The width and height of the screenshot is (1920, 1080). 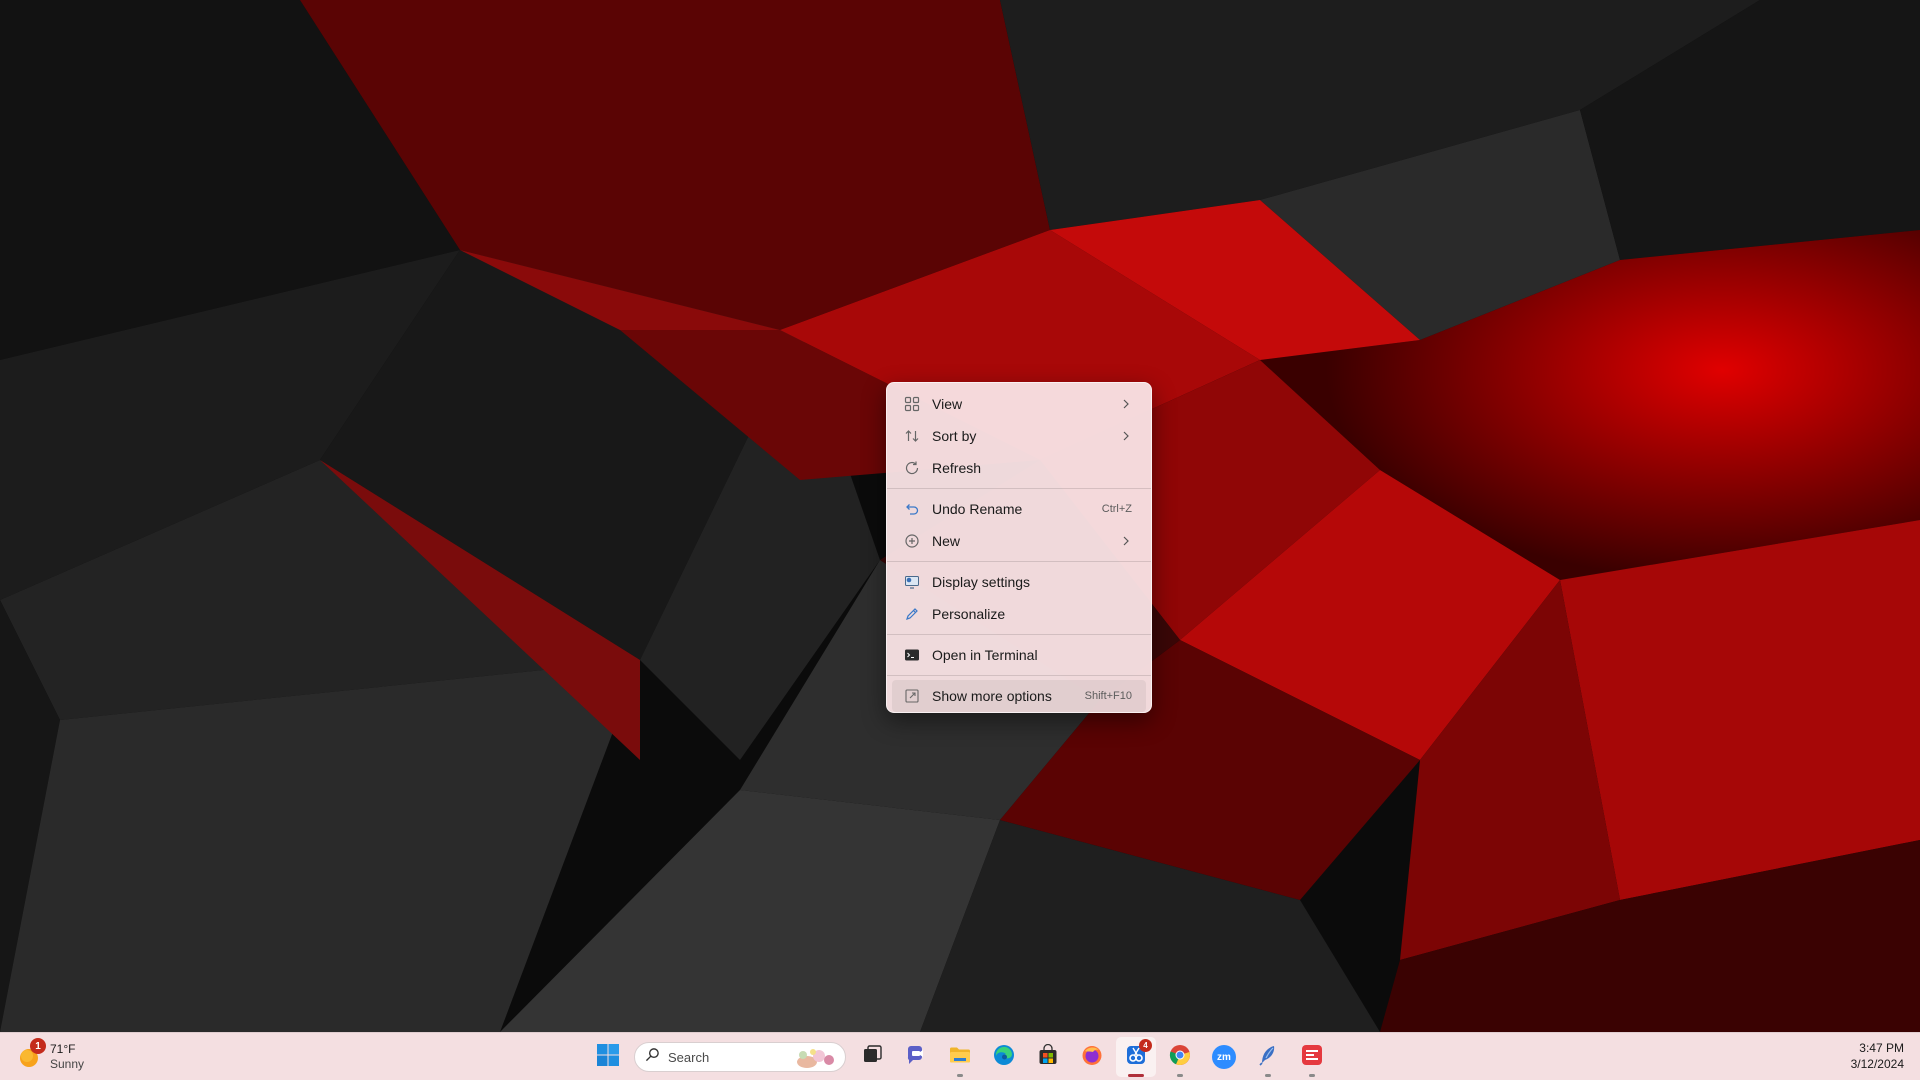 What do you see at coordinates (1145, 1045) in the screenshot?
I see `notification-badge: 4` at bounding box center [1145, 1045].